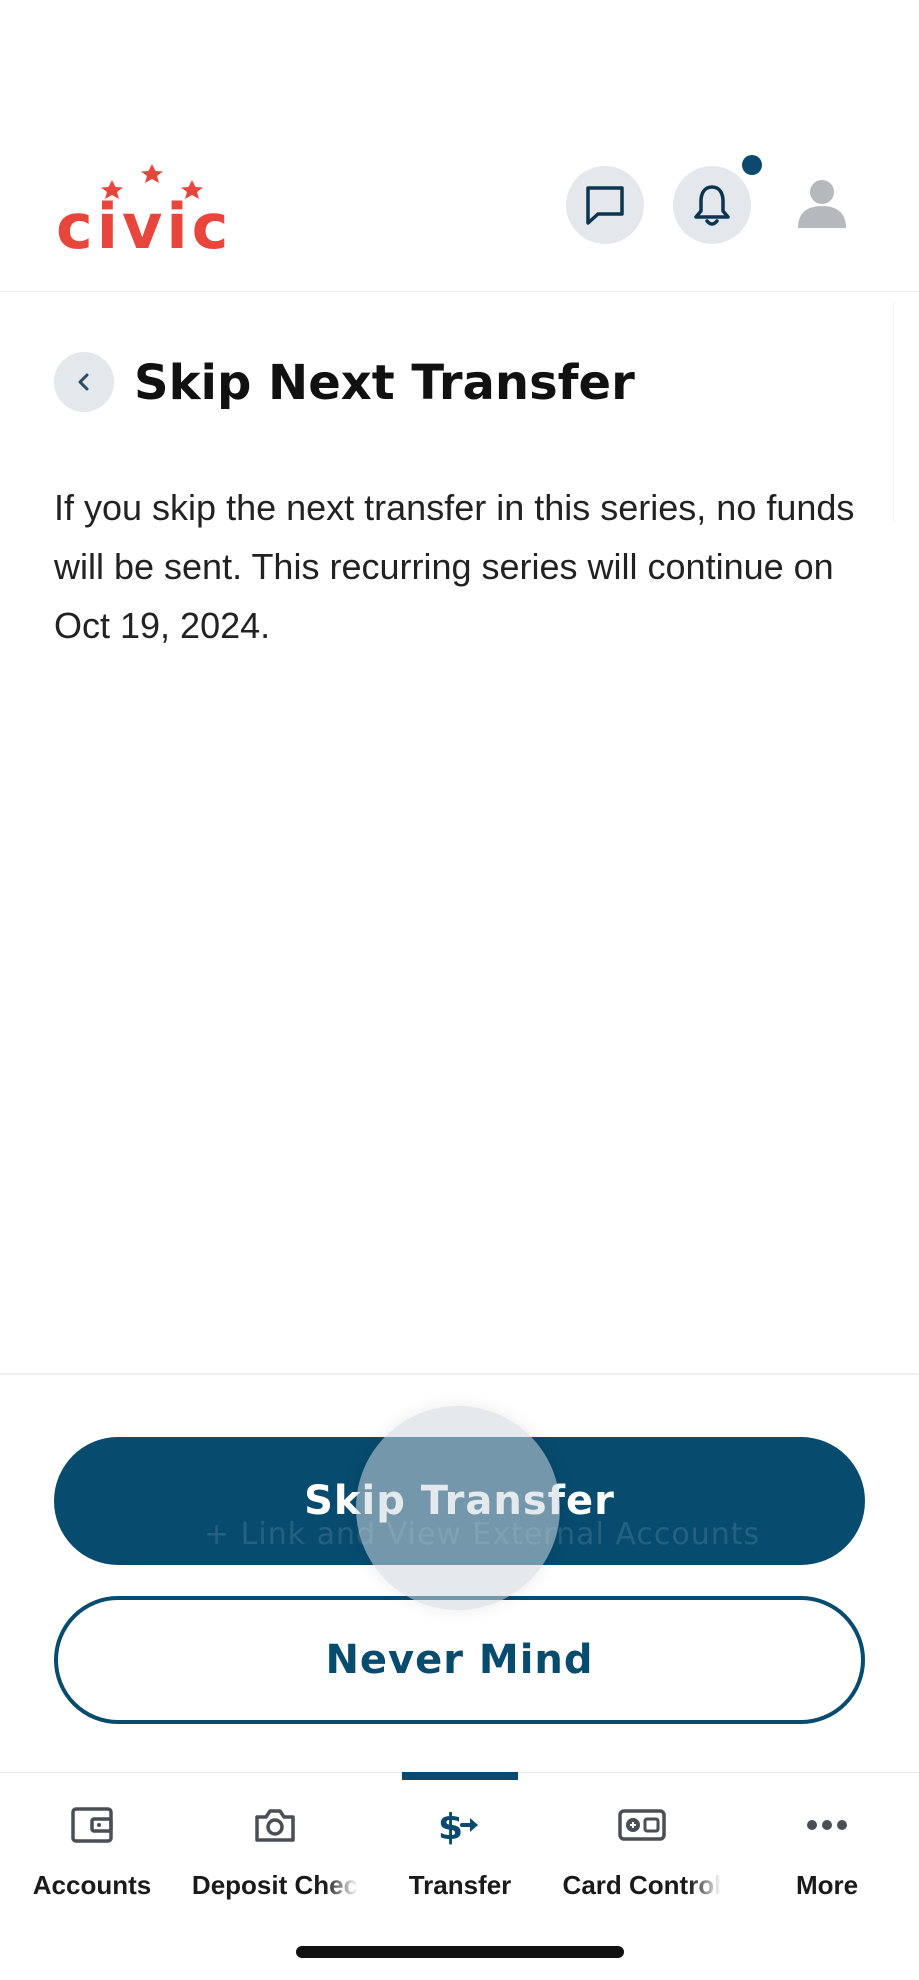  What do you see at coordinates (275, 1855) in the screenshot?
I see `tab-deposit-check: Deposit Chec` at bounding box center [275, 1855].